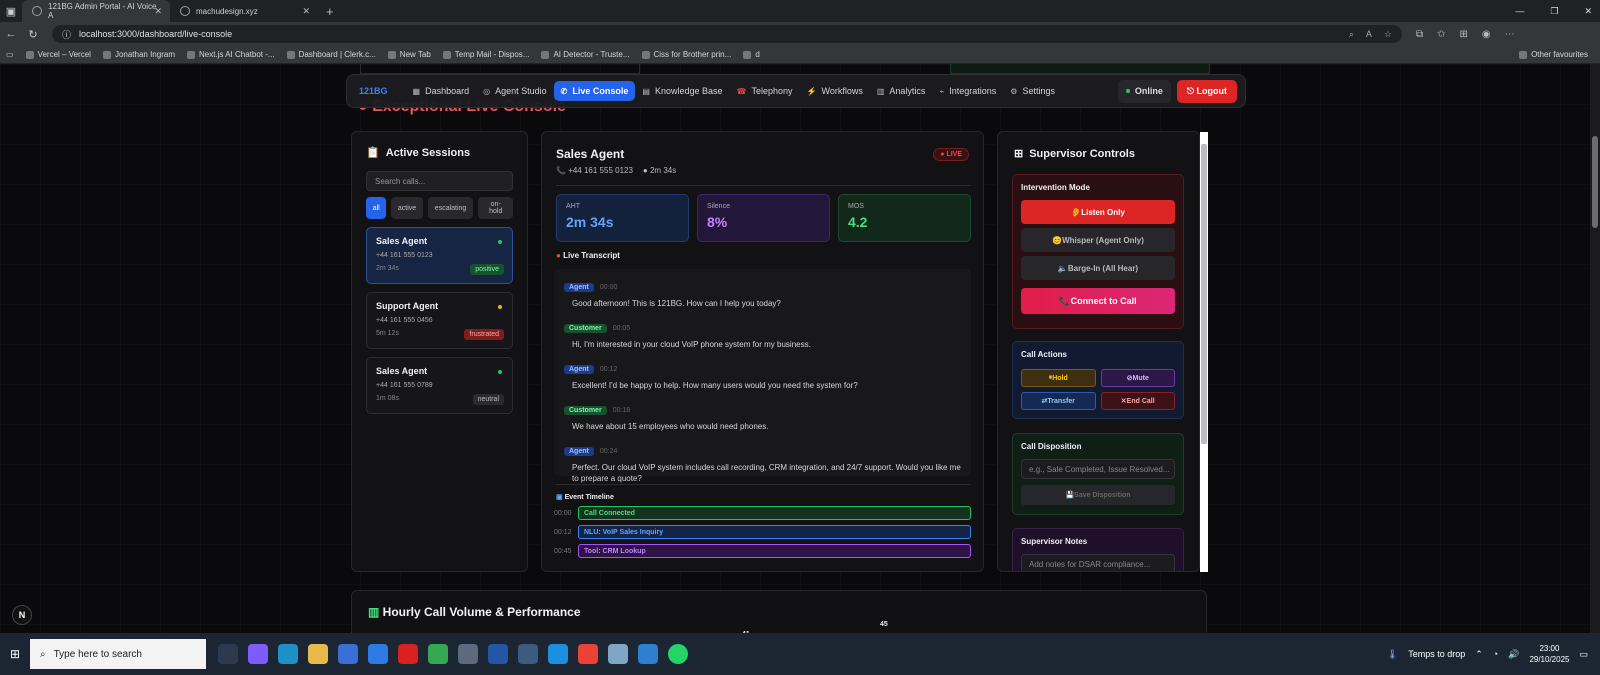  What do you see at coordinates (678, 654) in the screenshot?
I see `whatsapp-icon` at bounding box center [678, 654].